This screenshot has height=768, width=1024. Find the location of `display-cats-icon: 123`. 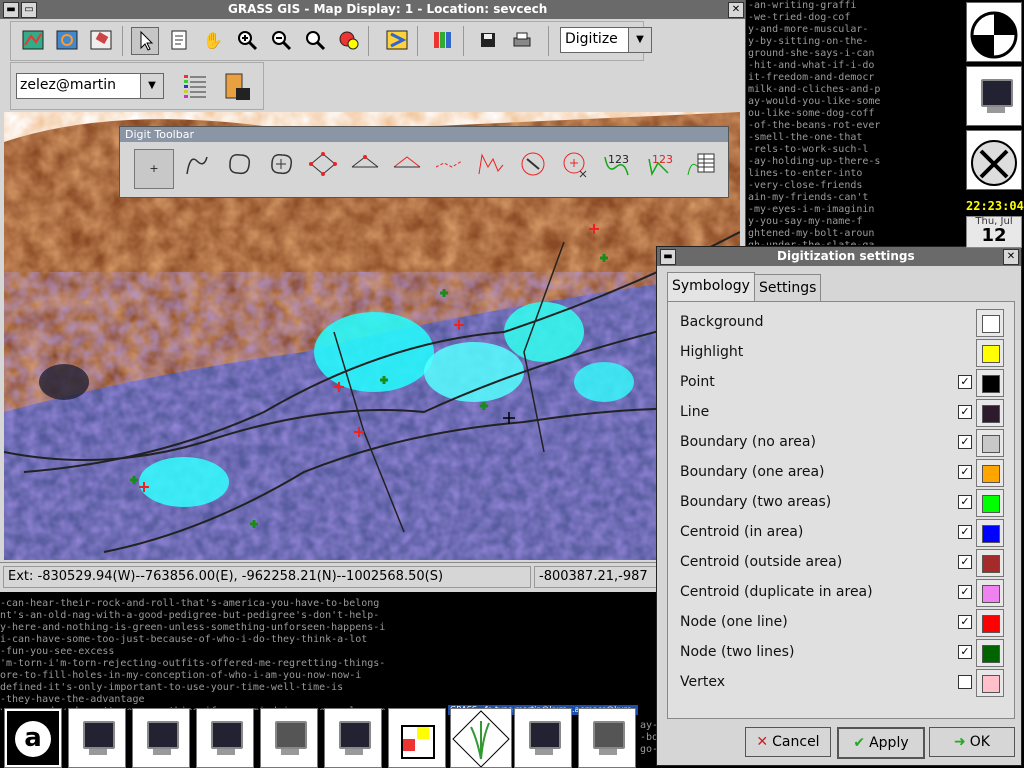

display-cats-icon: 123 is located at coordinates (617, 168).